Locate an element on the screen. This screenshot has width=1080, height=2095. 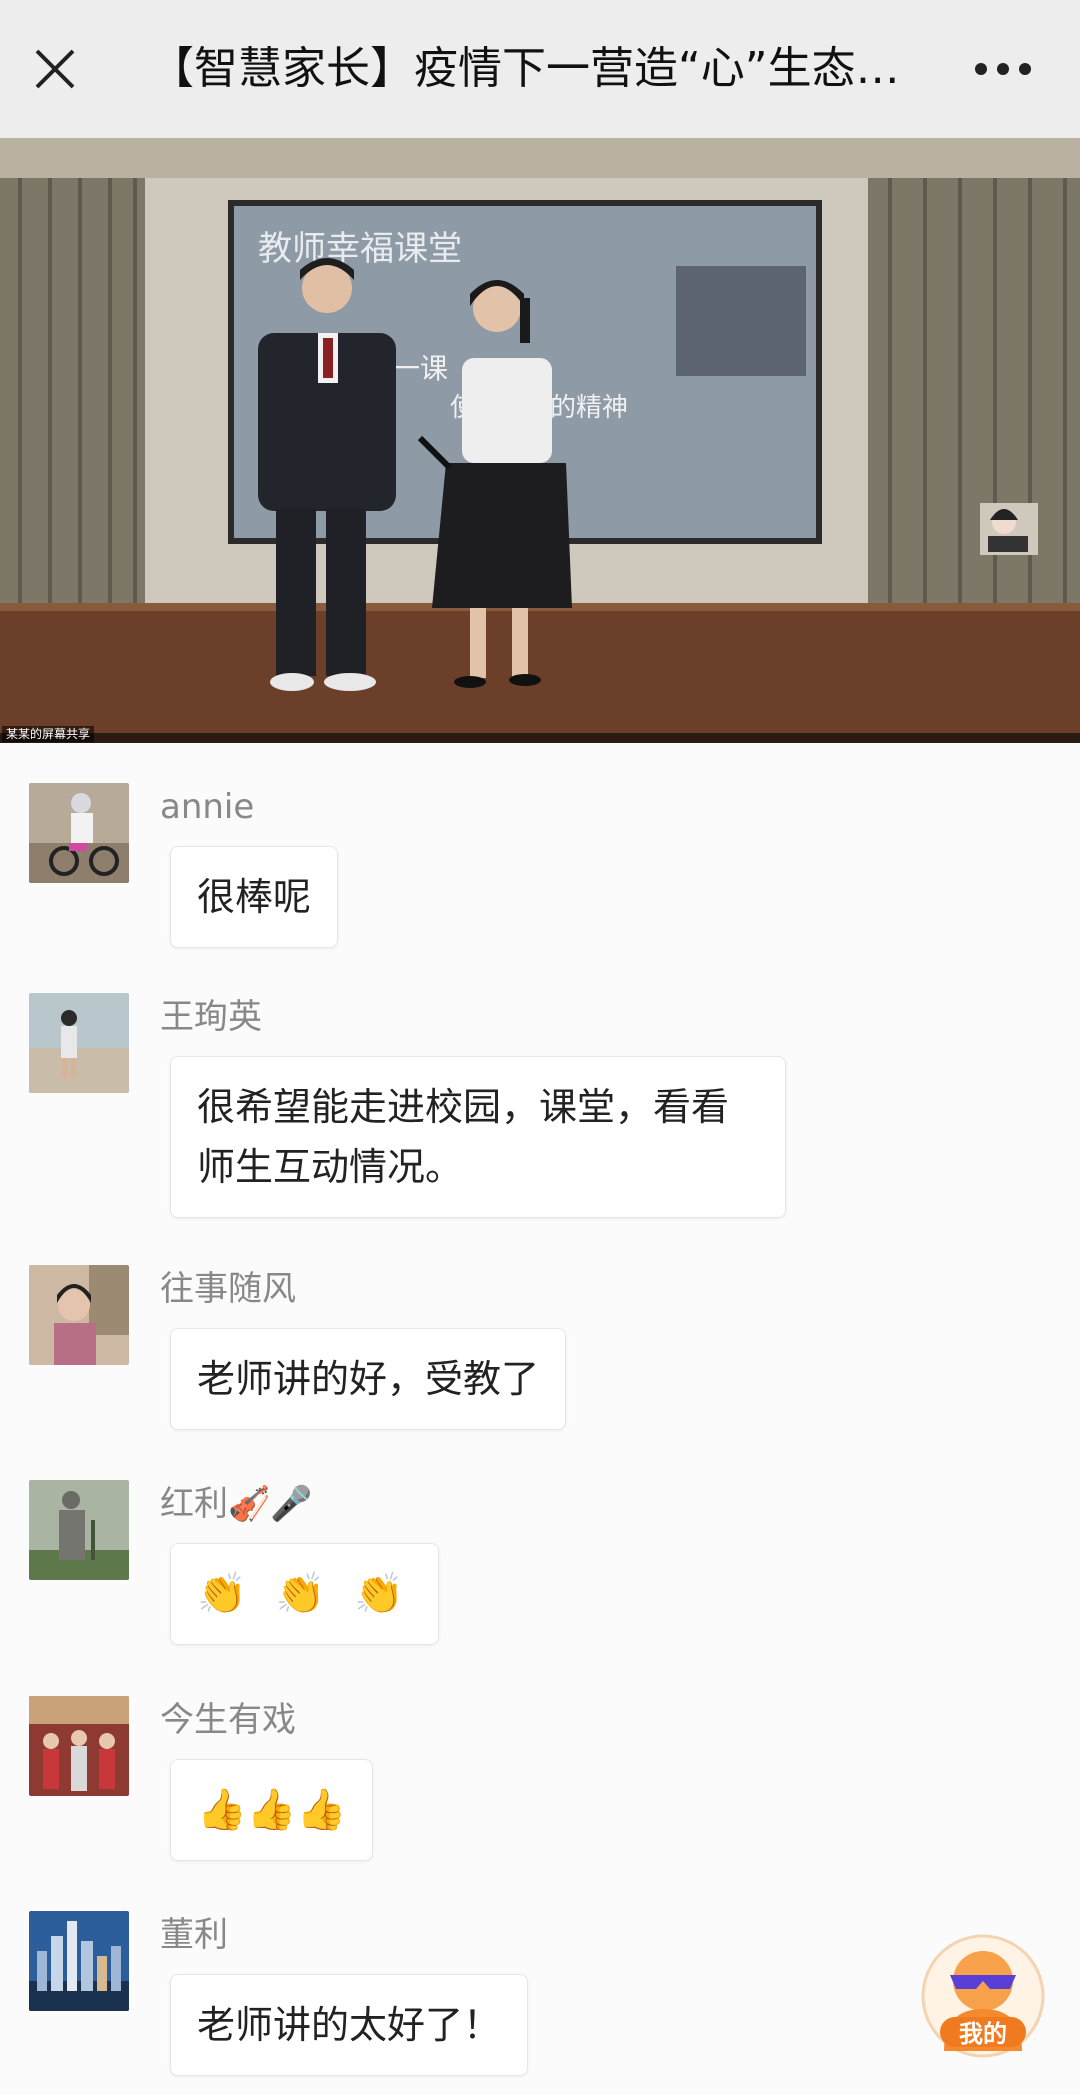
avatar-statue-icon is located at coordinates (79, 1530).